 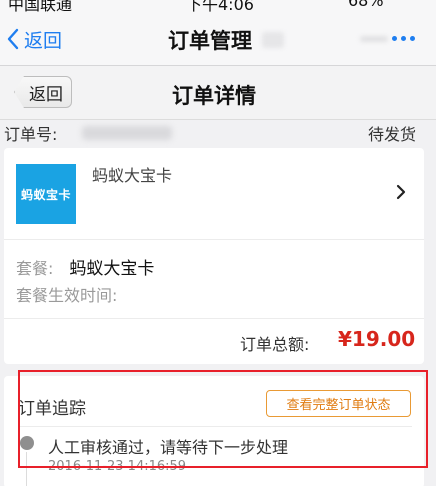 What do you see at coordinates (43, 40) in the screenshot?
I see `nav-back-label: 返回` at bounding box center [43, 40].